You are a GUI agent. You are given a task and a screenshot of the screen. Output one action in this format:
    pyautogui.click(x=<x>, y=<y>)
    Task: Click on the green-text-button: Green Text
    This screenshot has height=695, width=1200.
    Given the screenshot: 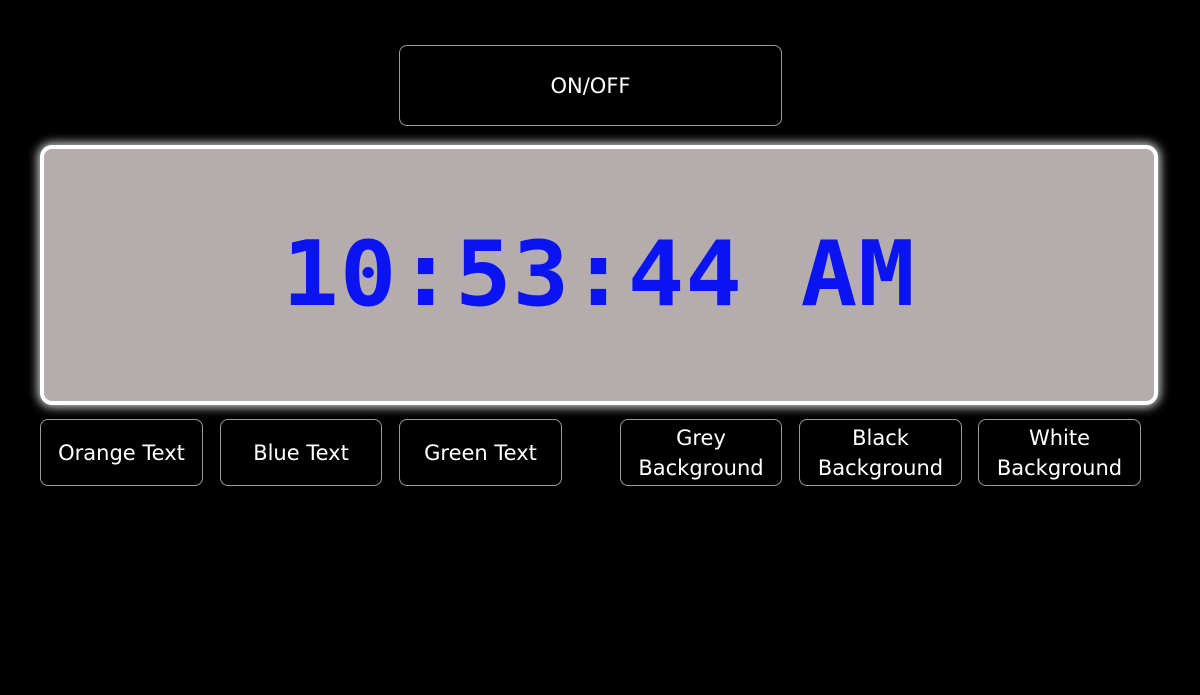 What is the action you would take?
    pyautogui.click(x=480, y=452)
    